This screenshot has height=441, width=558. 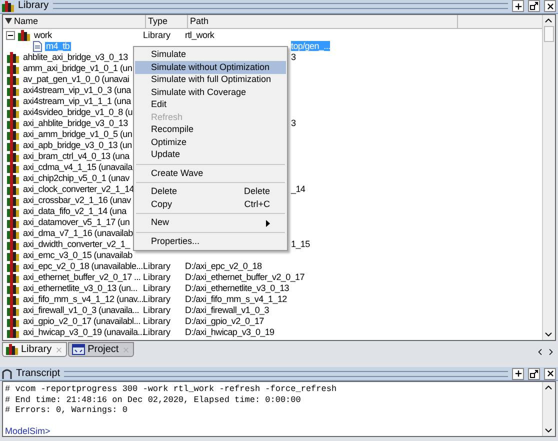 What do you see at coordinates (78, 167) in the screenshot?
I see `tree-item: axi_cdma_v4_1_15 (unavaila` at bounding box center [78, 167].